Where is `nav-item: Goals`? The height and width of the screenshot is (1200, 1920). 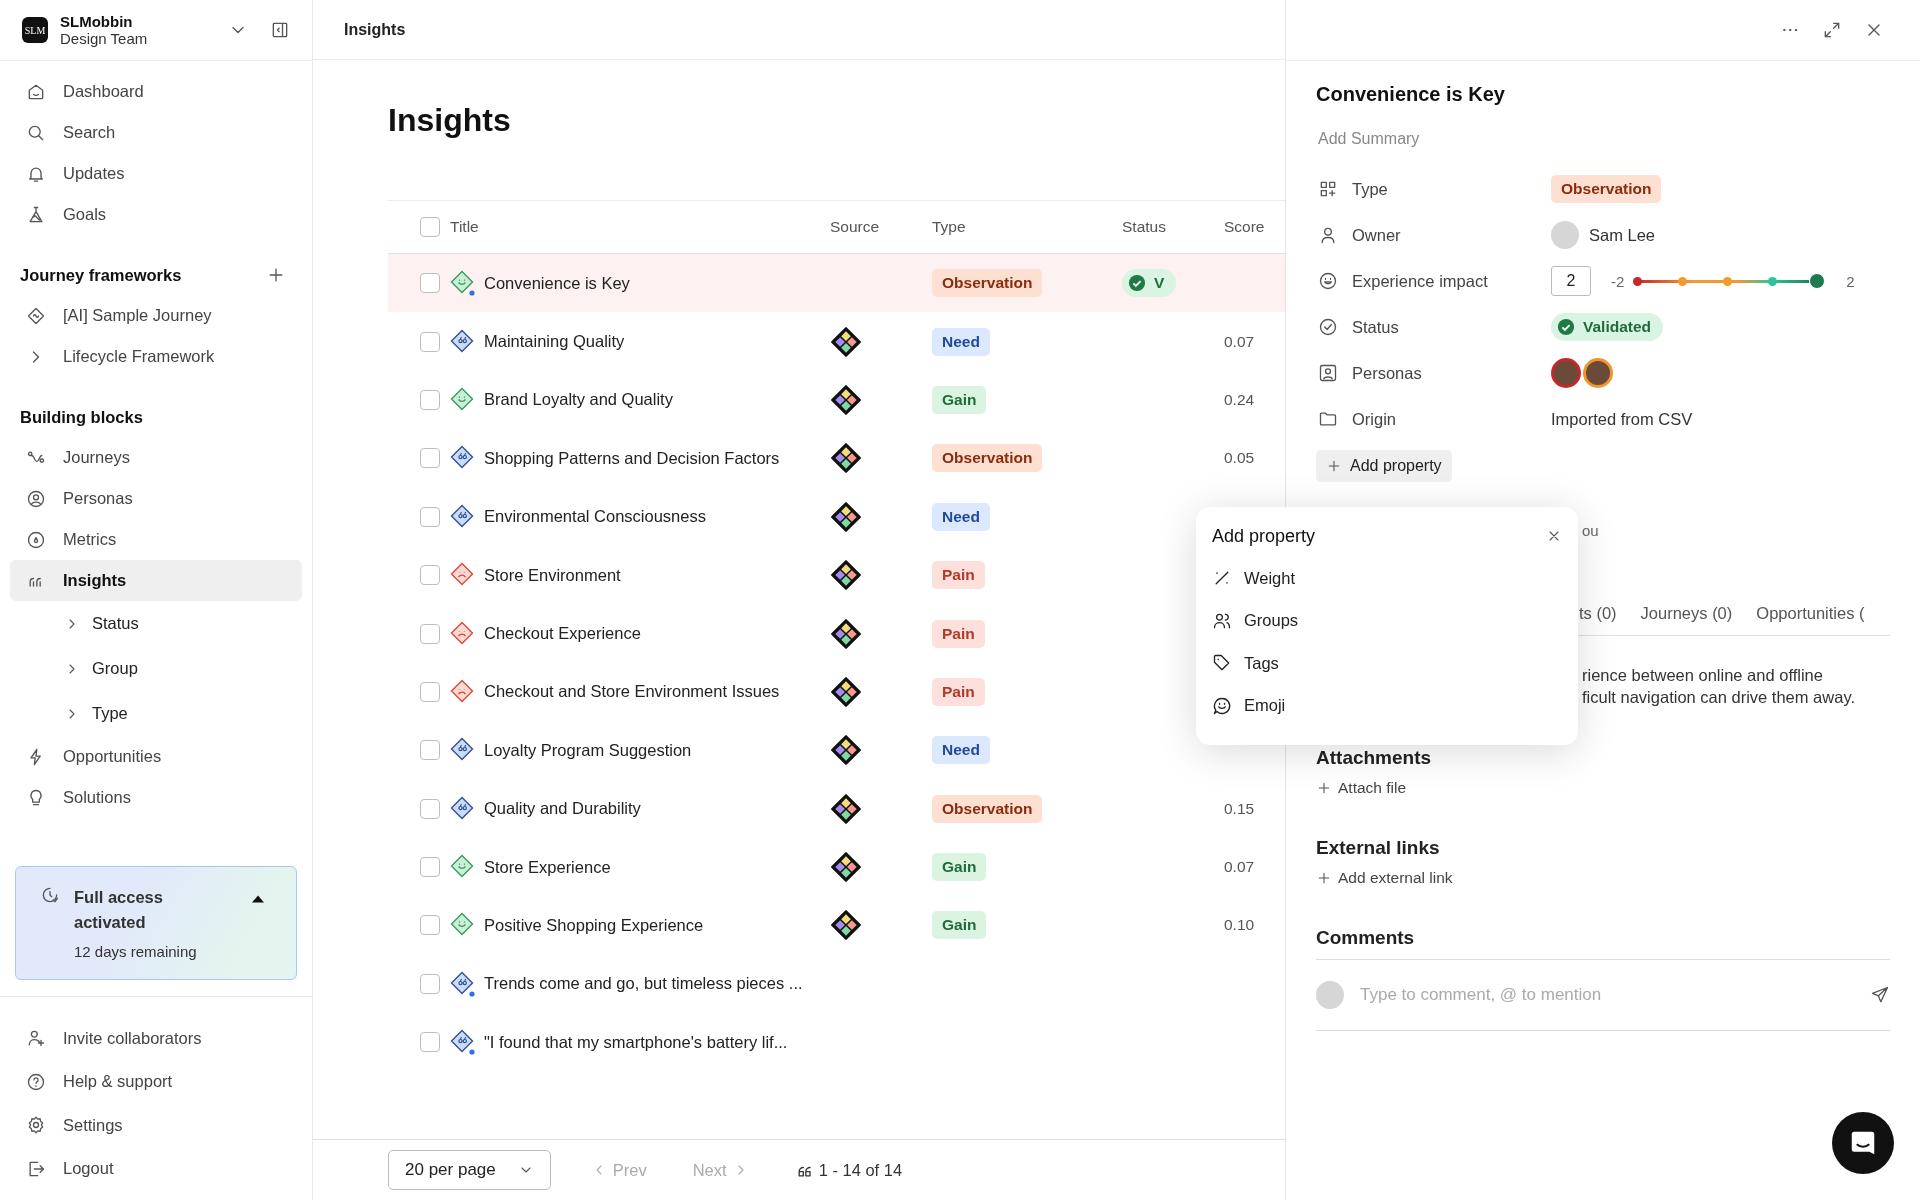 nav-item: Goals is located at coordinates (156, 214).